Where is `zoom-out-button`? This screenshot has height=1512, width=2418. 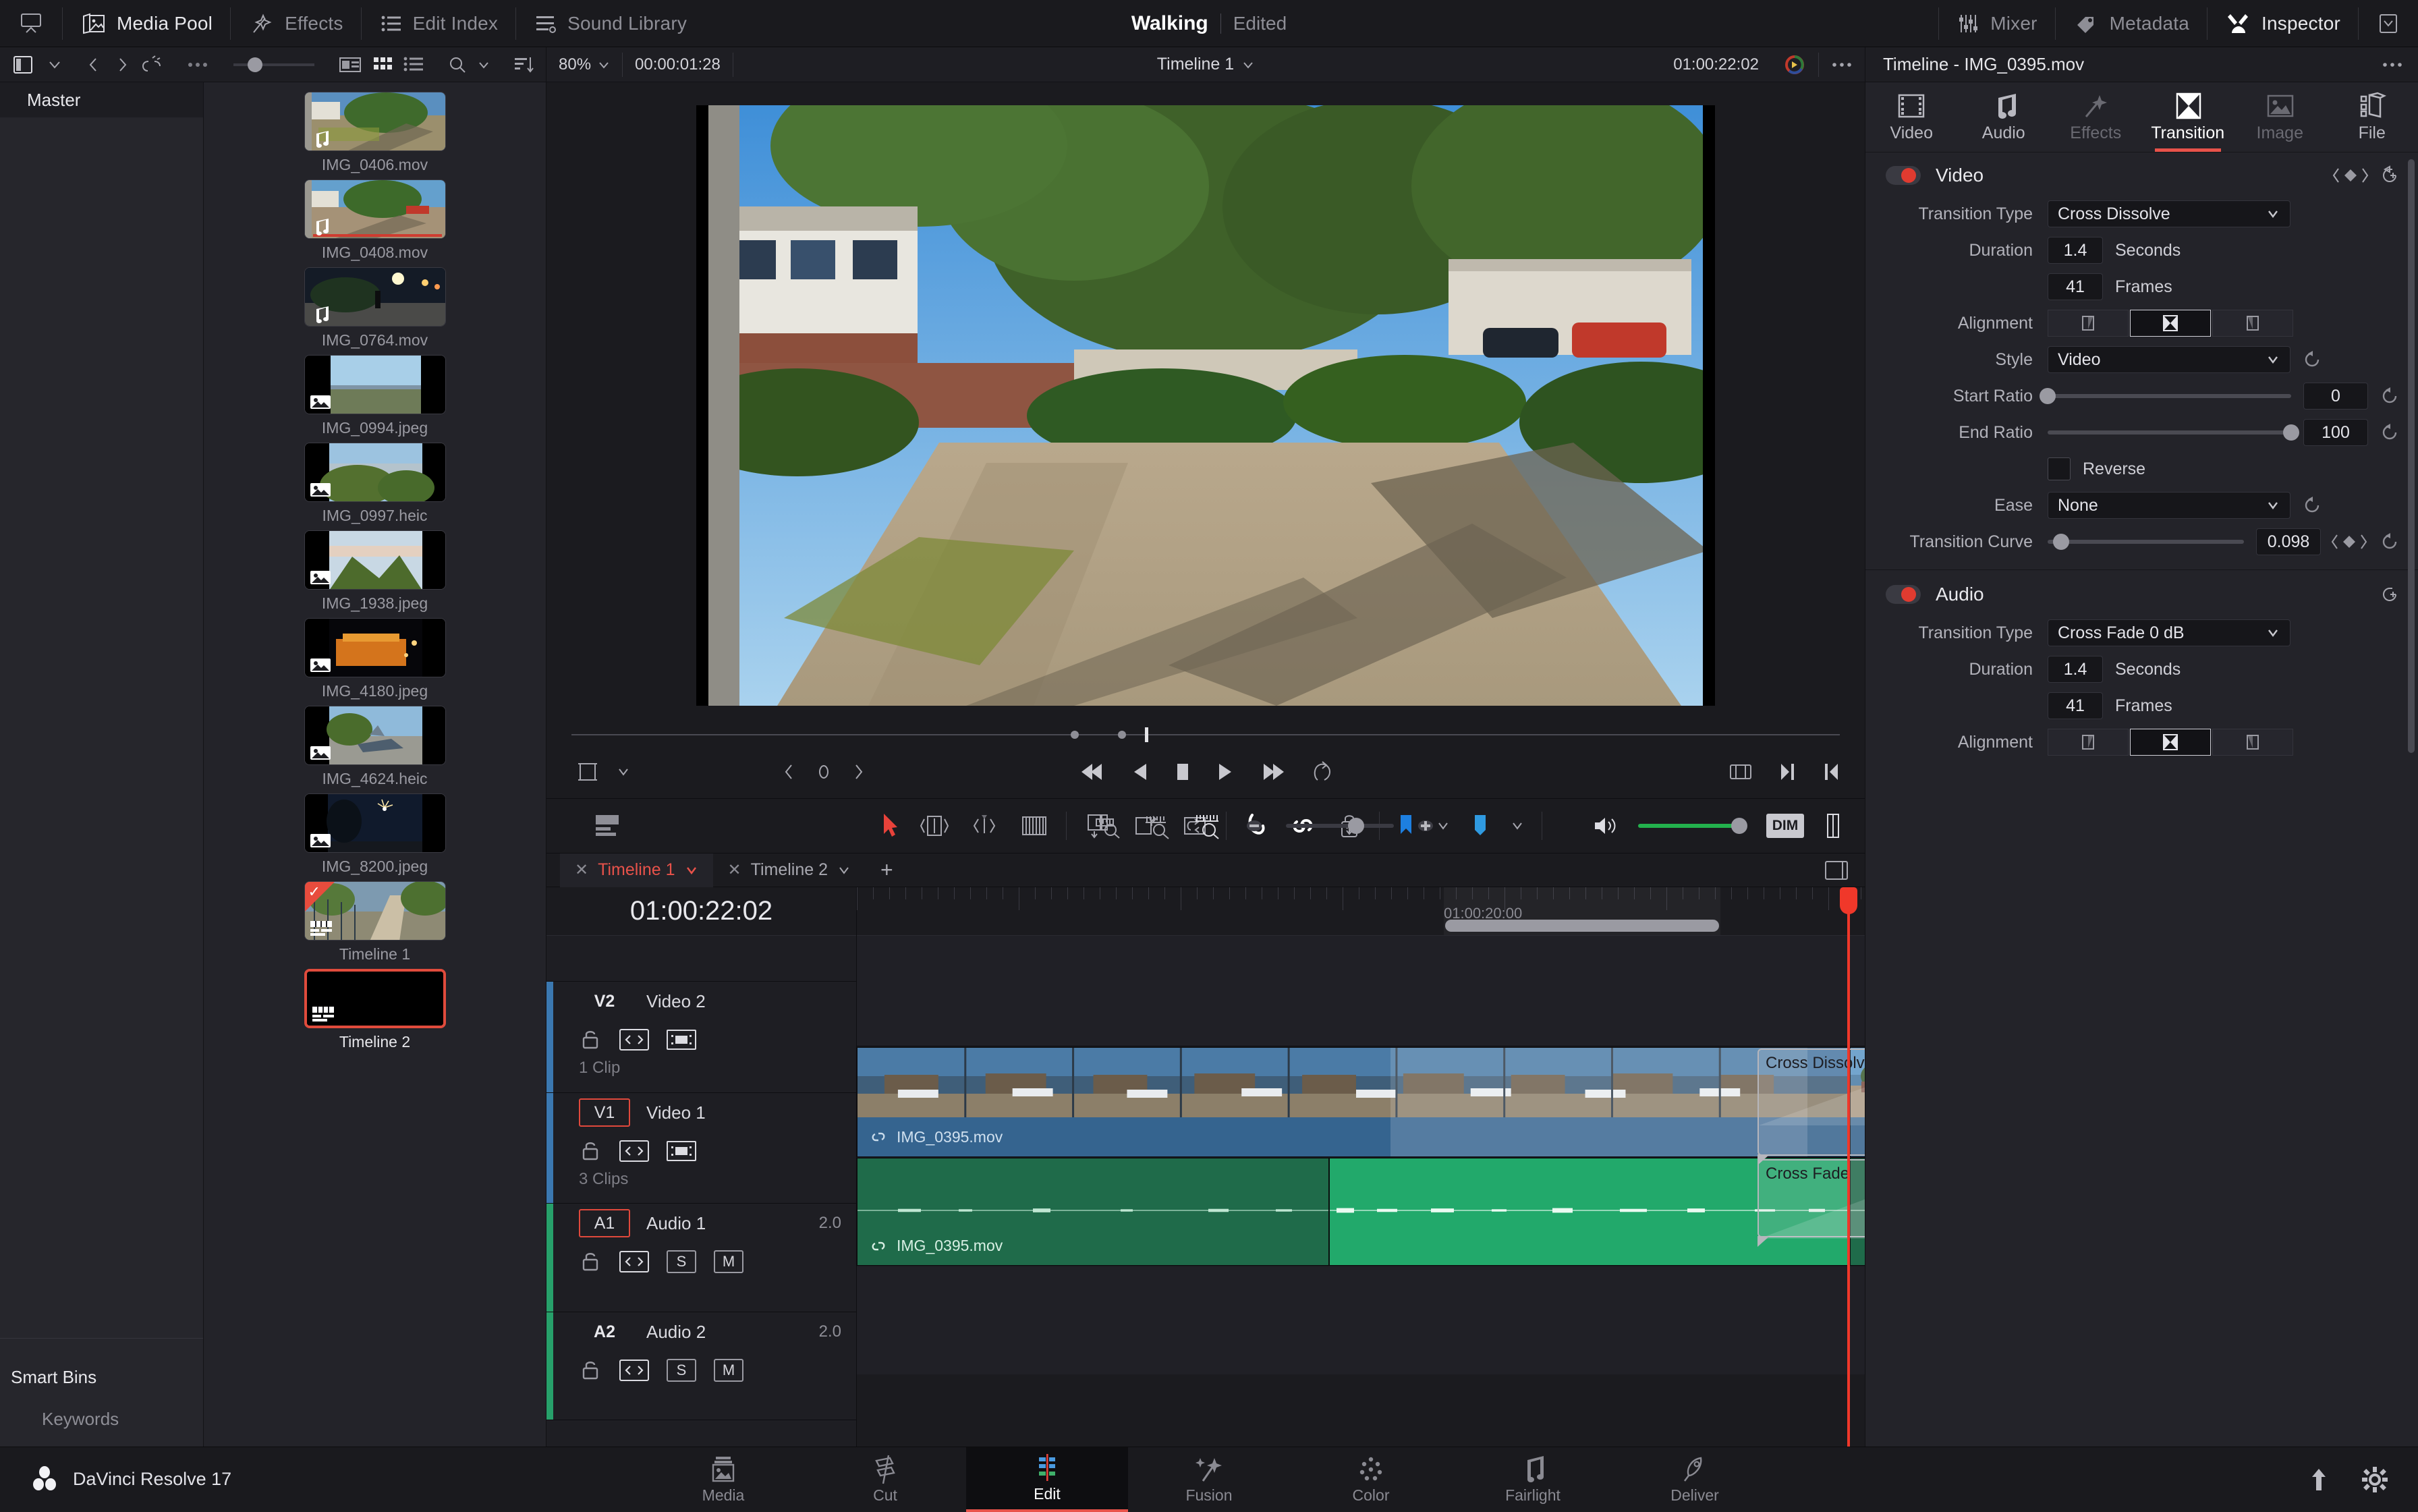 zoom-out-button is located at coordinates (1254, 825).